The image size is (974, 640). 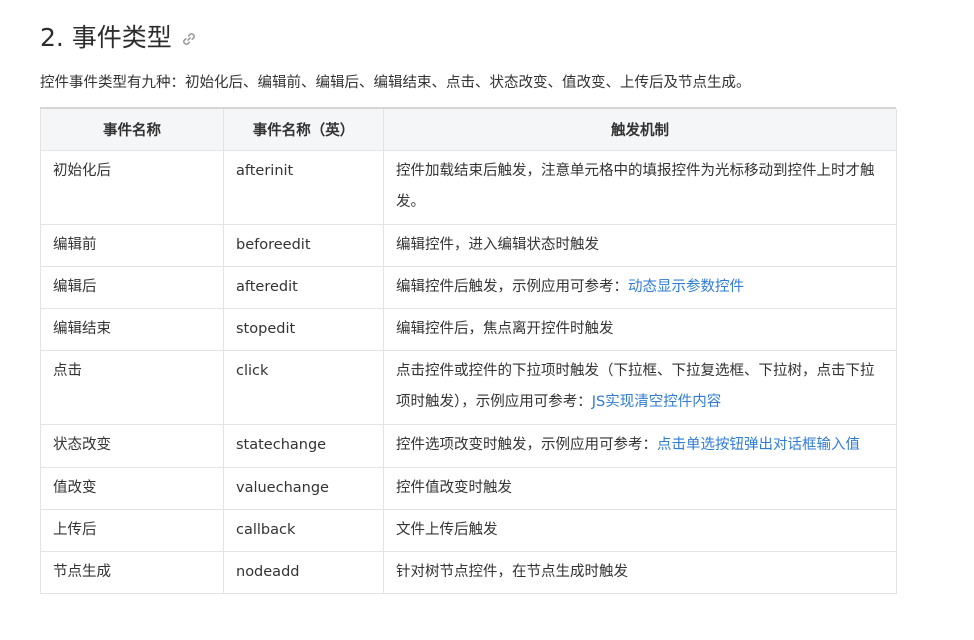 I want to click on cell-trigger: 文件上传后触发, so click(x=640, y=530).